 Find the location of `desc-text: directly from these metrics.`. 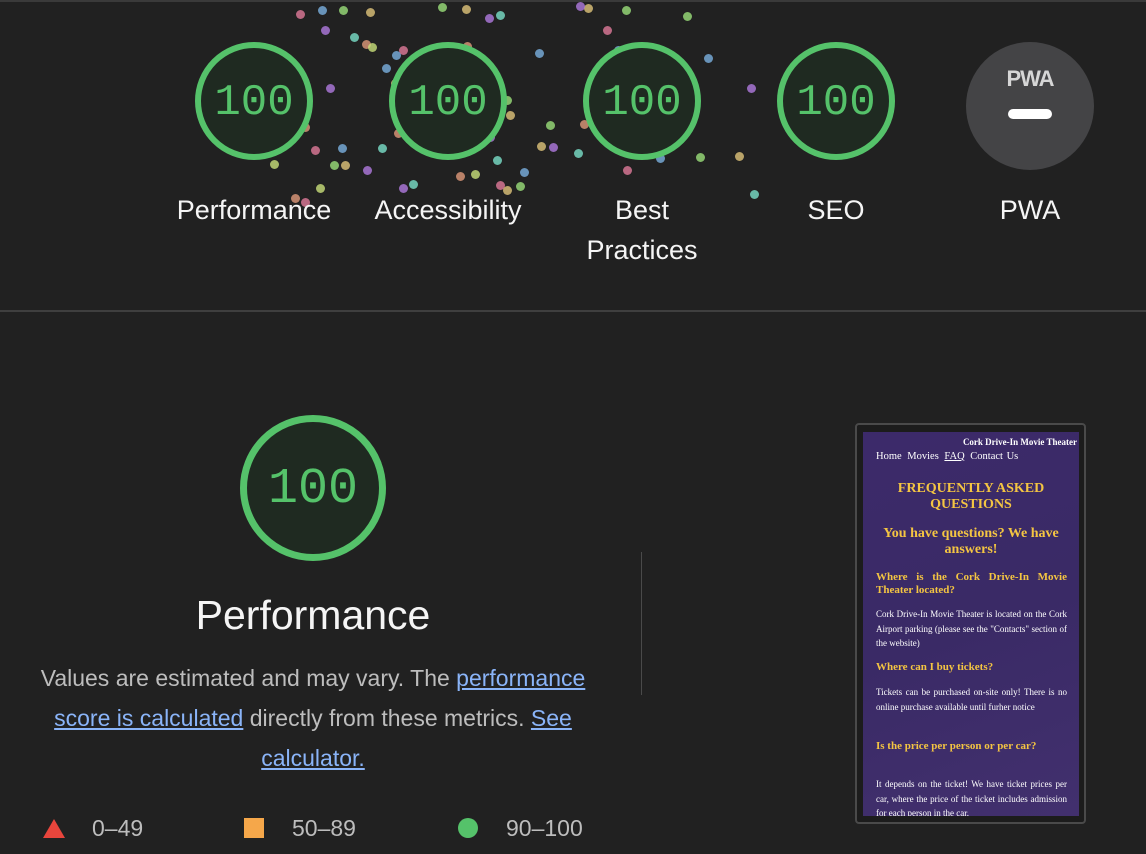

desc-text: directly from these metrics. is located at coordinates (387, 718).